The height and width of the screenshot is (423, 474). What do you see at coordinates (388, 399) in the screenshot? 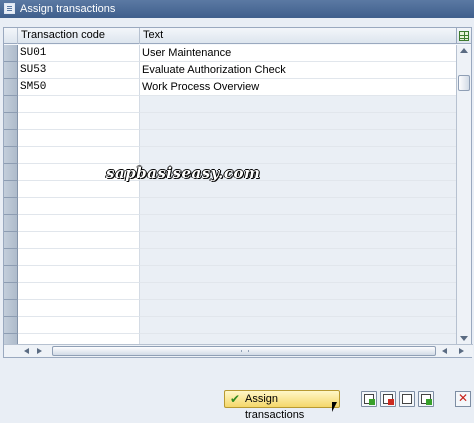
I see `delete-row-button` at bounding box center [388, 399].